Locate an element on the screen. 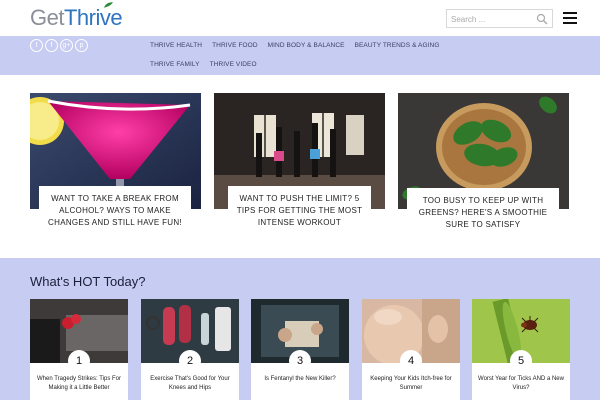  search-box is located at coordinates (499, 18).